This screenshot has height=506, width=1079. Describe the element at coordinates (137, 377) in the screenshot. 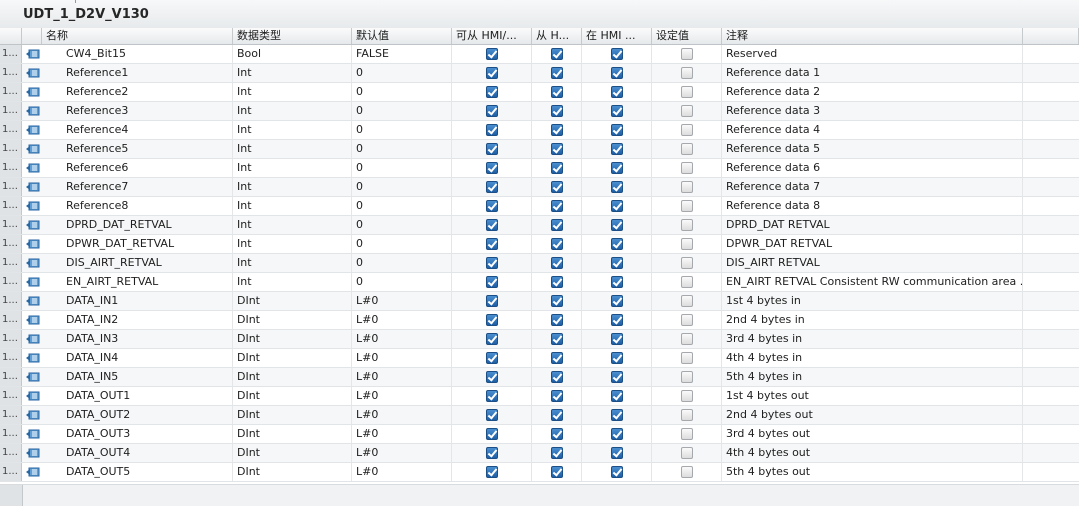

I see `cell-name: DATA_IN5` at that location.